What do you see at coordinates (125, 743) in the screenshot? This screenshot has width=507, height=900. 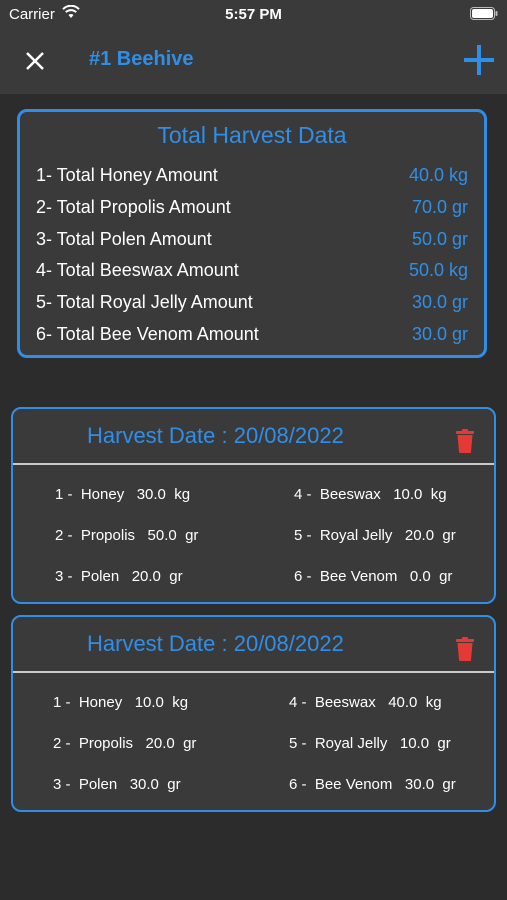 I see `harvest-item: 2 - Propolis 20.0 gr` at bounding box center [125, 743].